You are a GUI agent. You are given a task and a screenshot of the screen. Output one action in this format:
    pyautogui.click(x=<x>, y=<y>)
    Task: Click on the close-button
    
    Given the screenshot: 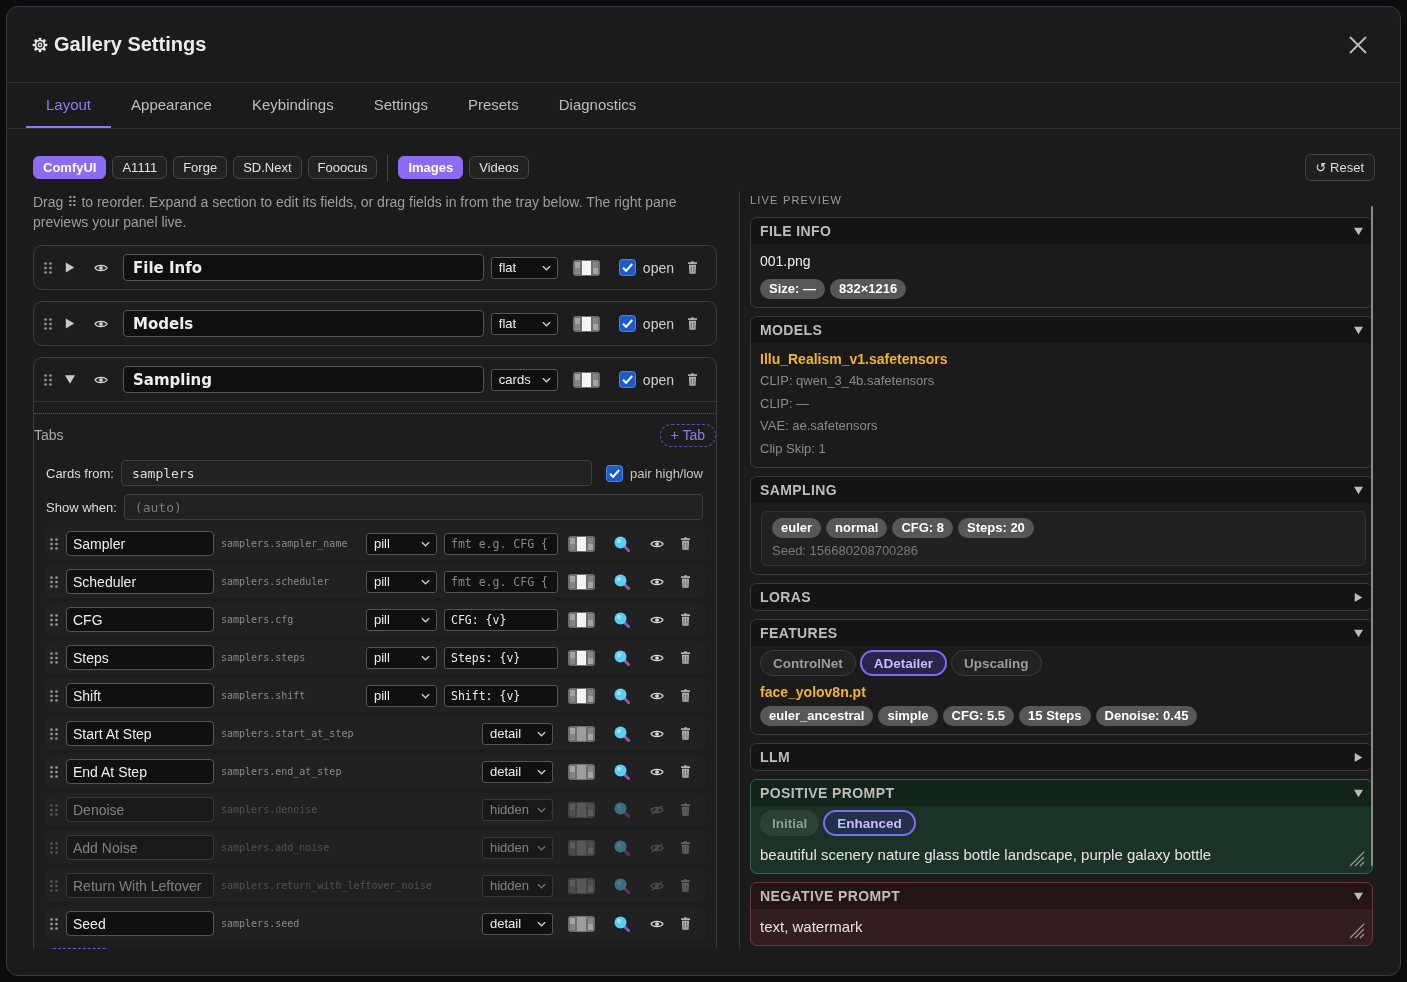 What is the action you would take?
    pyautogui.click(x=1358, y=44)
    